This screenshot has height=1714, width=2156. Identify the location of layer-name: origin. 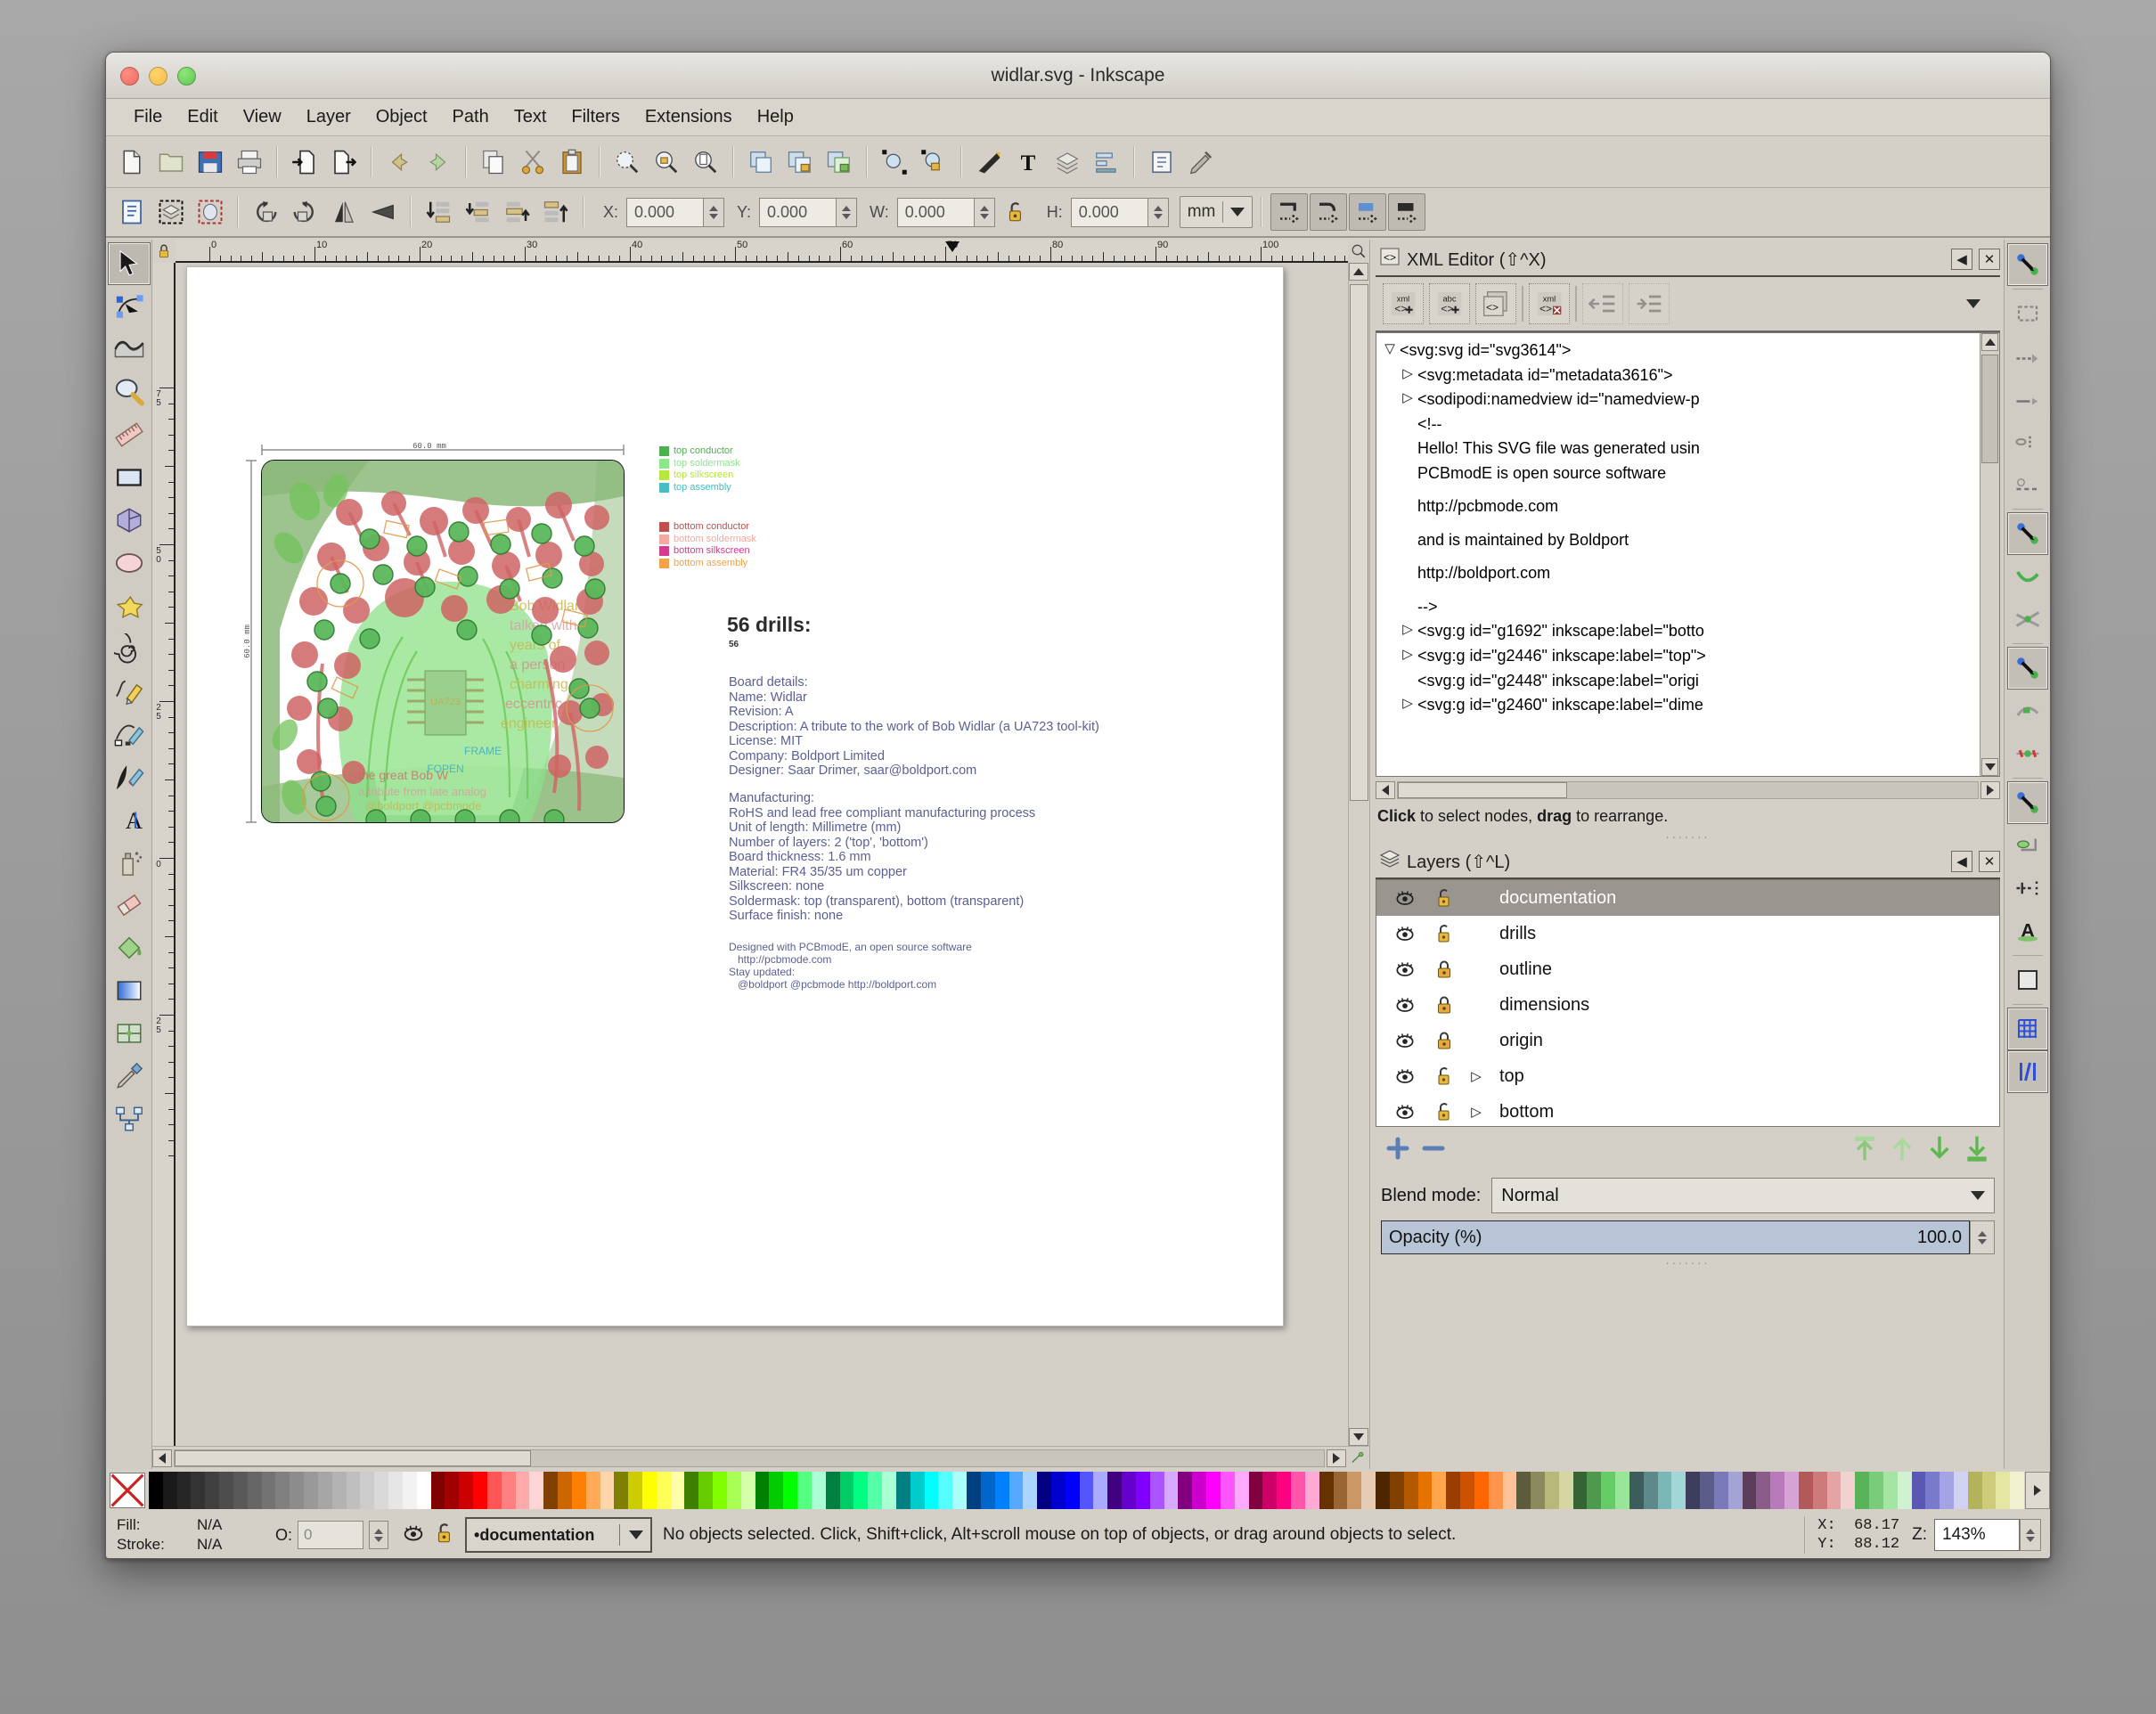
(1516, 1041).